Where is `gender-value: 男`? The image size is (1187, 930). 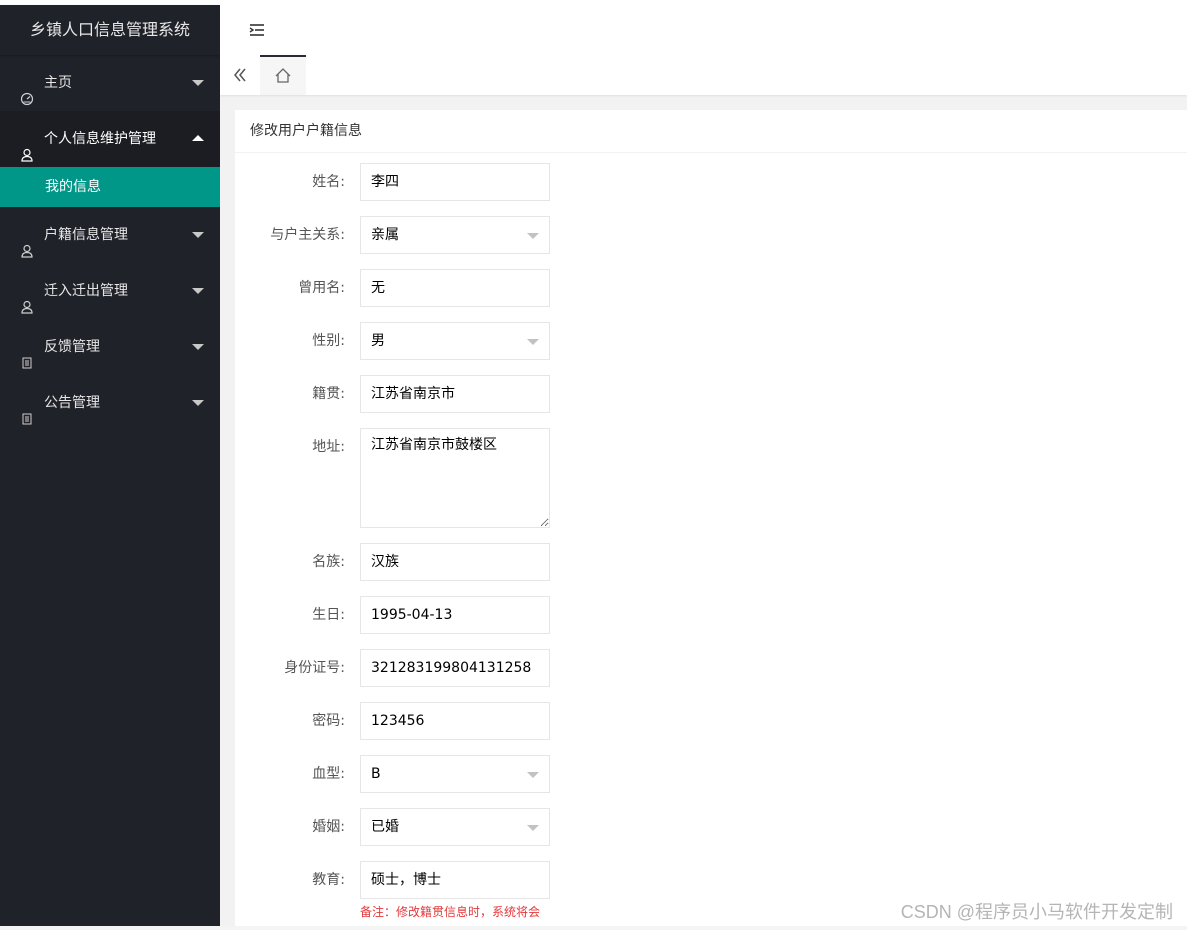
gender-value: 男 is located at coordinates (378, 341).